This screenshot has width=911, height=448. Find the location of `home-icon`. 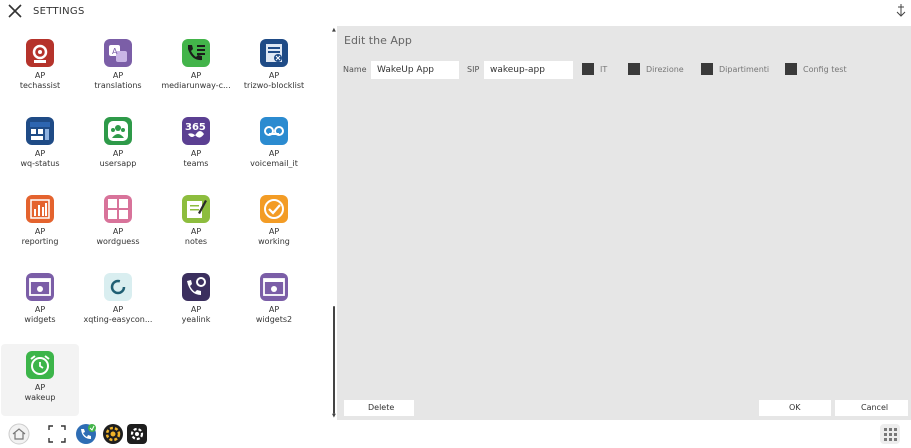

home-icon is located at coordinates (19, 434).